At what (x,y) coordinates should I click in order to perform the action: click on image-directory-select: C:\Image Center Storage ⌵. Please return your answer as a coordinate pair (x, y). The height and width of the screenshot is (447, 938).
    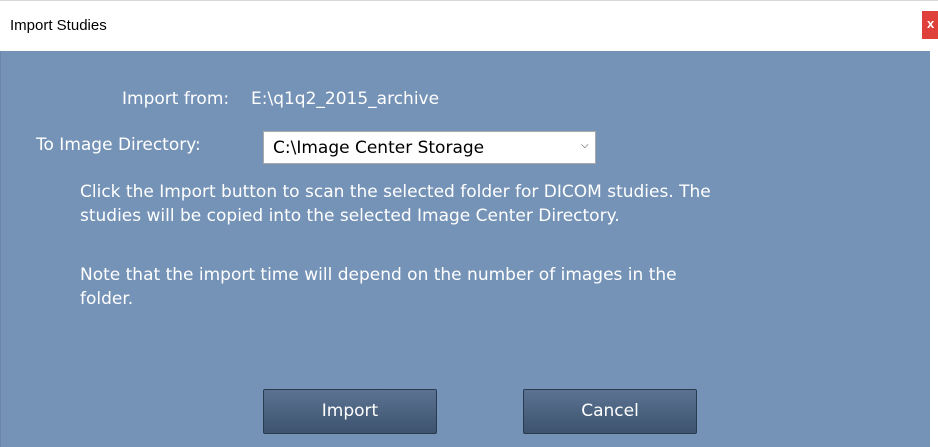
    Looking at the image, I should click on (429, 147).